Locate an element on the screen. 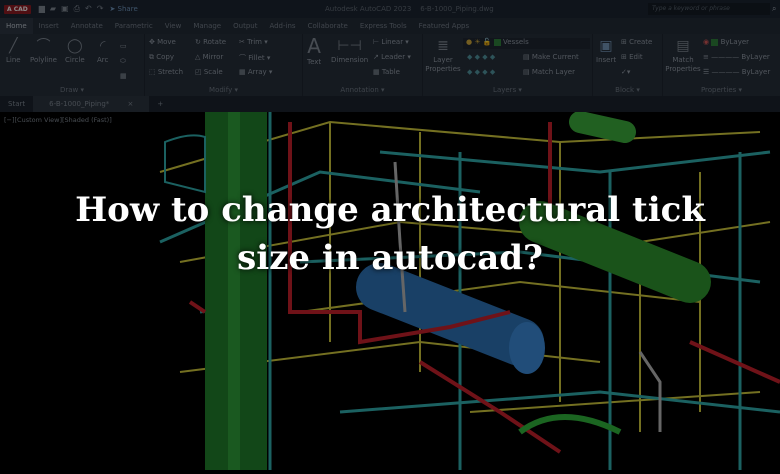  insert-label: Insert is located at coordinates (606, 60).